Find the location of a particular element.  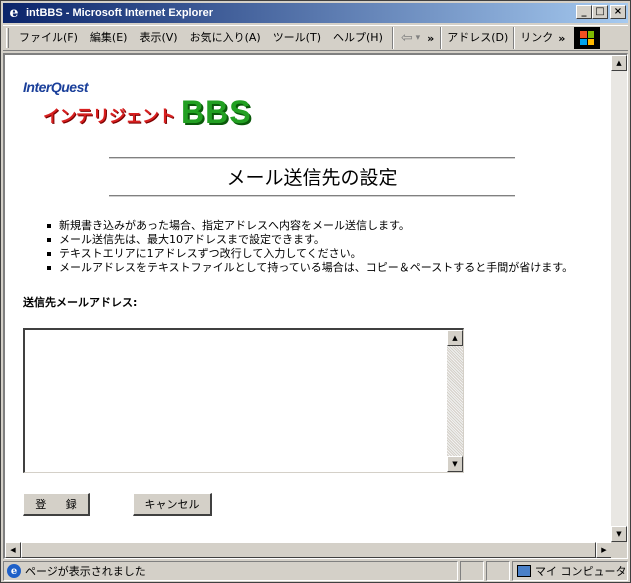

security-zone-pane: マイ コンピュータ is located at coordinates (570, 571).